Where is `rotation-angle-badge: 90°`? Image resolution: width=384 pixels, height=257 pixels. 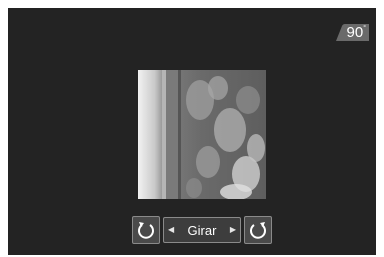 rotation-angle-badge: 90° is located at coordinates (351, 32).